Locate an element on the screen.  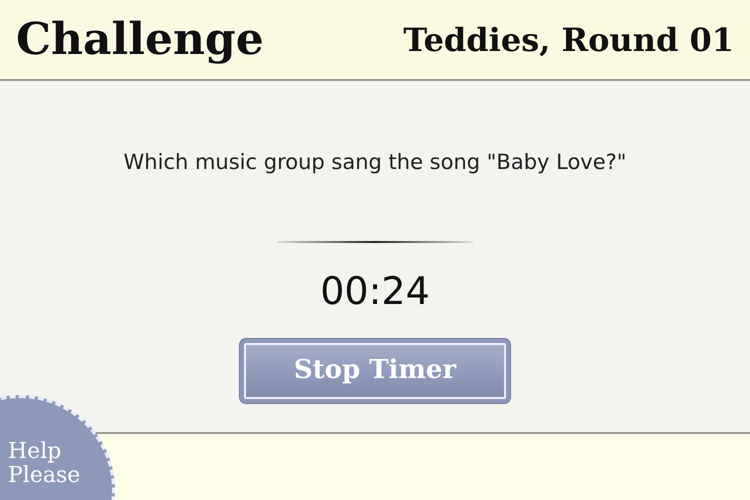
question-text: Which music group sang the song "Baby Love?" is located at coordinates (375, 162).